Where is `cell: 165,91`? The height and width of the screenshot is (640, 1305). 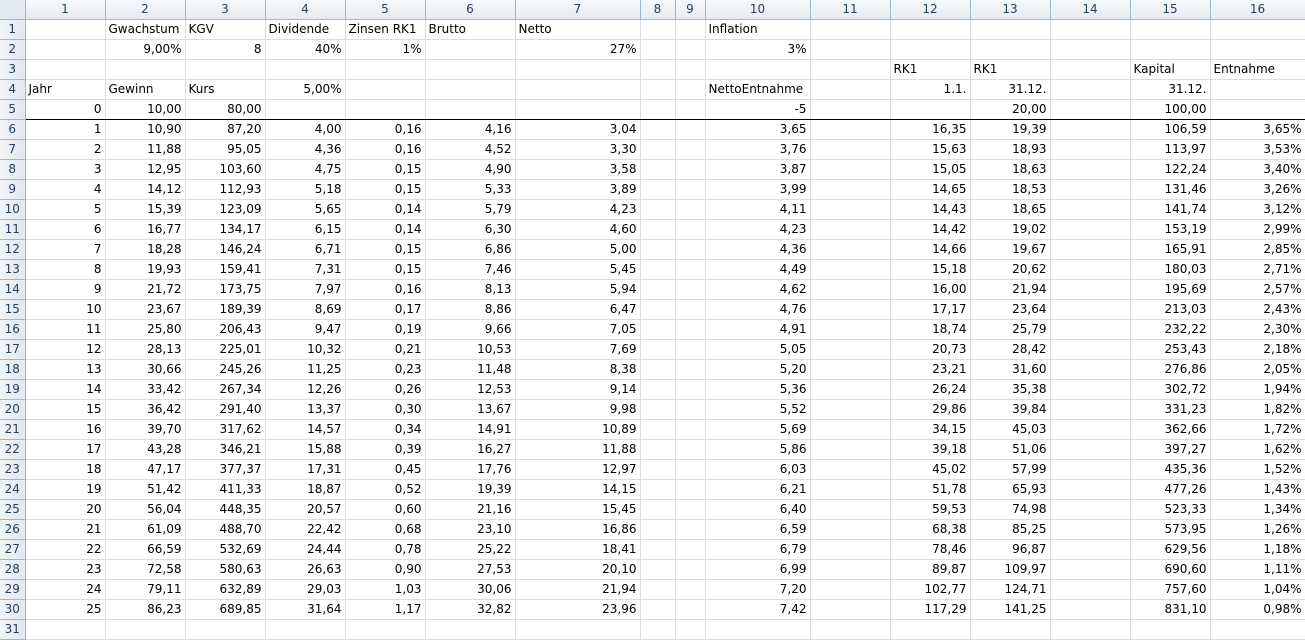
cell: 165,91 is located at coordinates (1170, 249).